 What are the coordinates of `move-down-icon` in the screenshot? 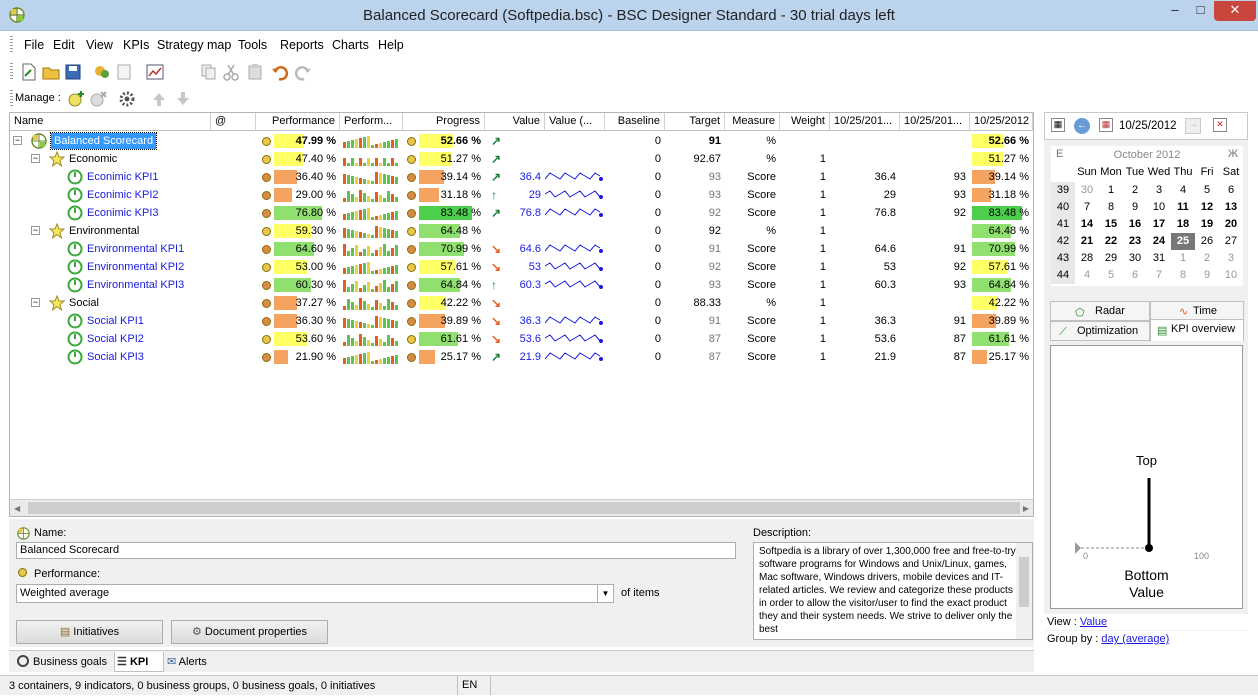 It's located at (183, 99).